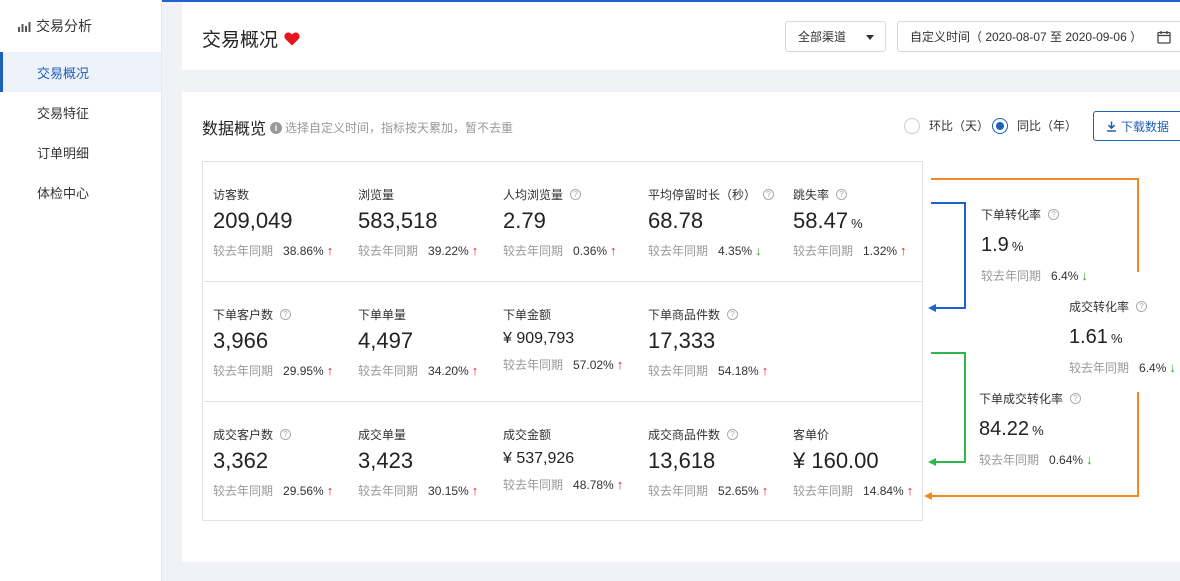 The height and width of the screenshot is (581, 1180). Describe the element at coordinates (273, 461) in the screenshot. I see `metric-card: 成交客户数? 3,362 较去年同期 29.56% ↑` at that location.